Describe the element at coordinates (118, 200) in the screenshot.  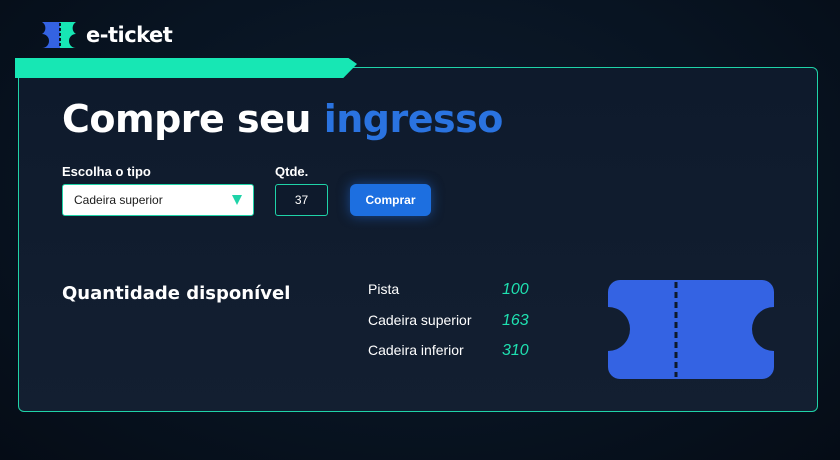
I see `ticket-type-value: Cadeira superior` at that location.